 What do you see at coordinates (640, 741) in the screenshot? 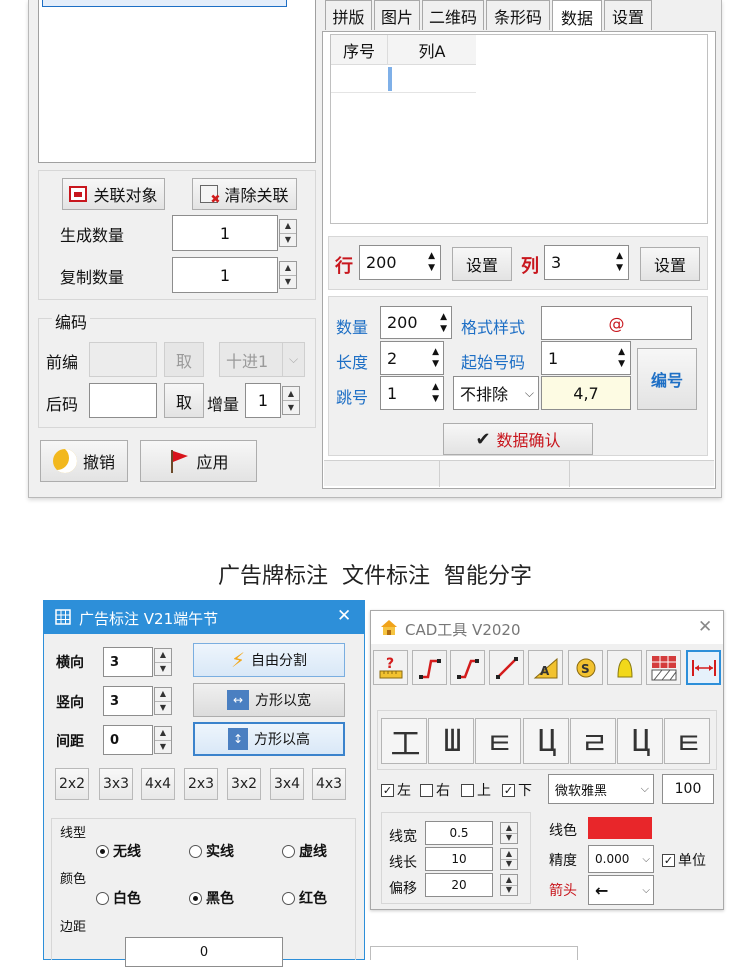
I see `shape-button-6: Ц` at bounding box center [640, 741].